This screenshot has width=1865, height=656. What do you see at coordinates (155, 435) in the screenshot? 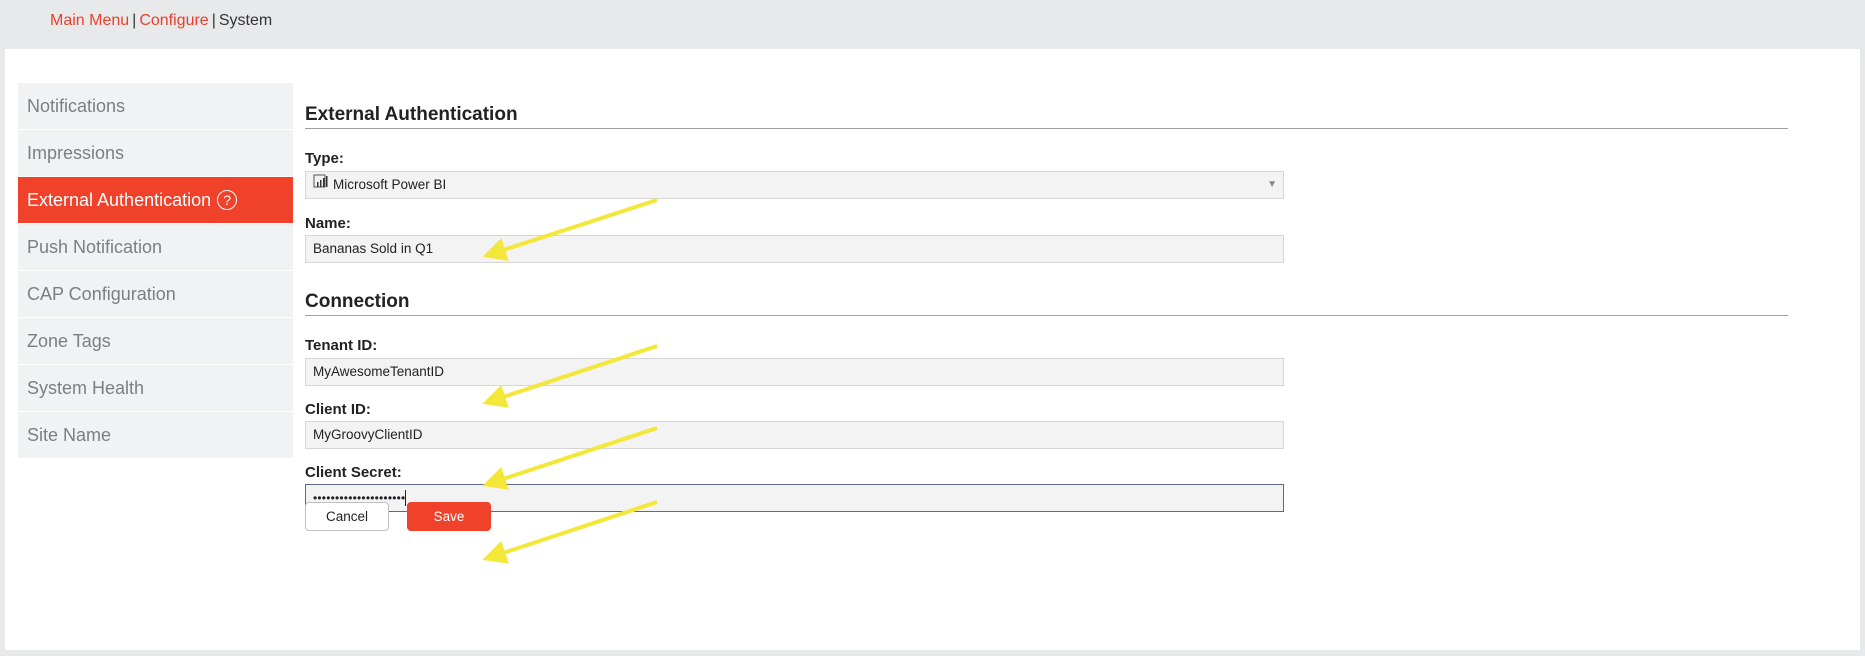
I see `sidebar-item-site-name: Site Name` at bounding box center [155, 435].